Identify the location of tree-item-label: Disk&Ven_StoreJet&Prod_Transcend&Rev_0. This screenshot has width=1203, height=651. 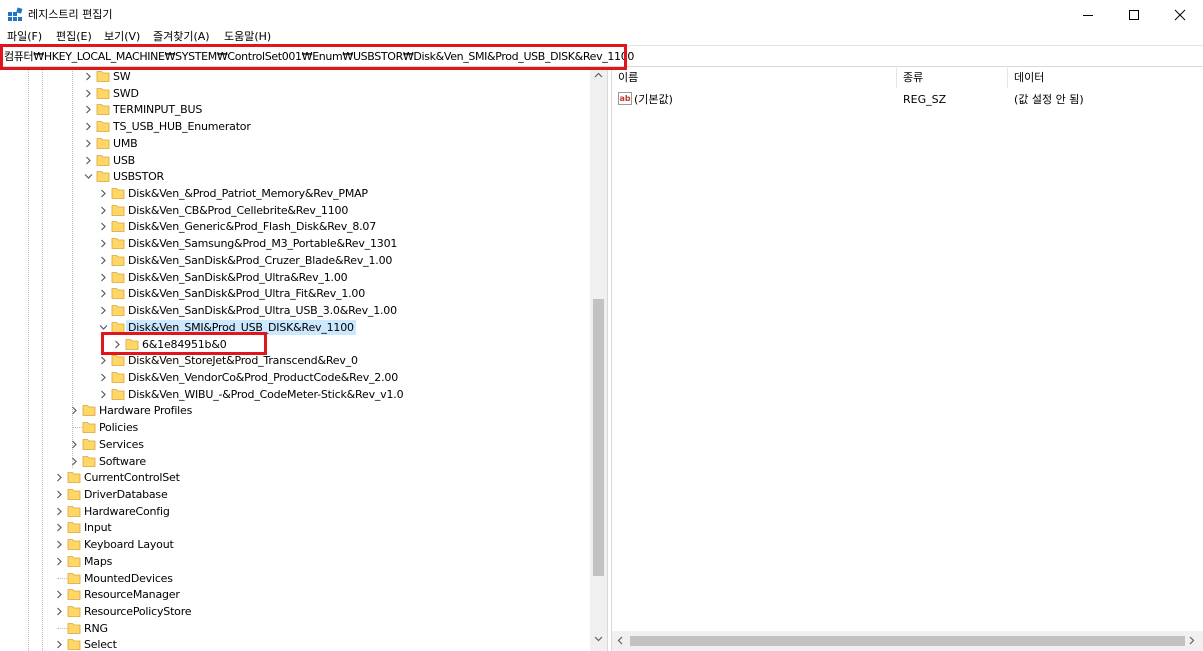
(243, 361).